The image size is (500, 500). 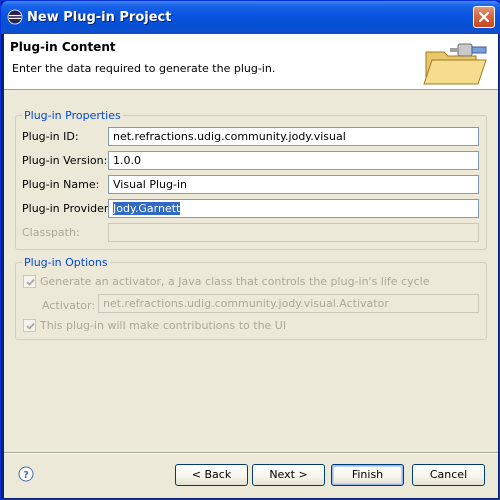 What do you see at coordinates (67, 208) in the screenshot?
I see `plugin-provider-label: Plug-in Provider:` at bounding box center [67, 208].